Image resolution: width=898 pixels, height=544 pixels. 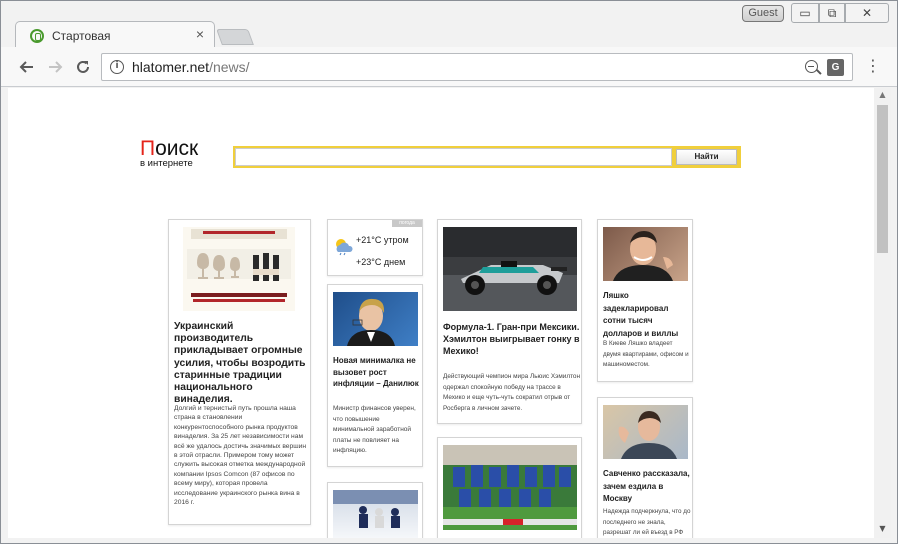 What do you see at coordinates (375, 247) in the screenshot?
I see `weather-widget: погода +21°C утром +23°C днем` at bounding box center [375, 247].